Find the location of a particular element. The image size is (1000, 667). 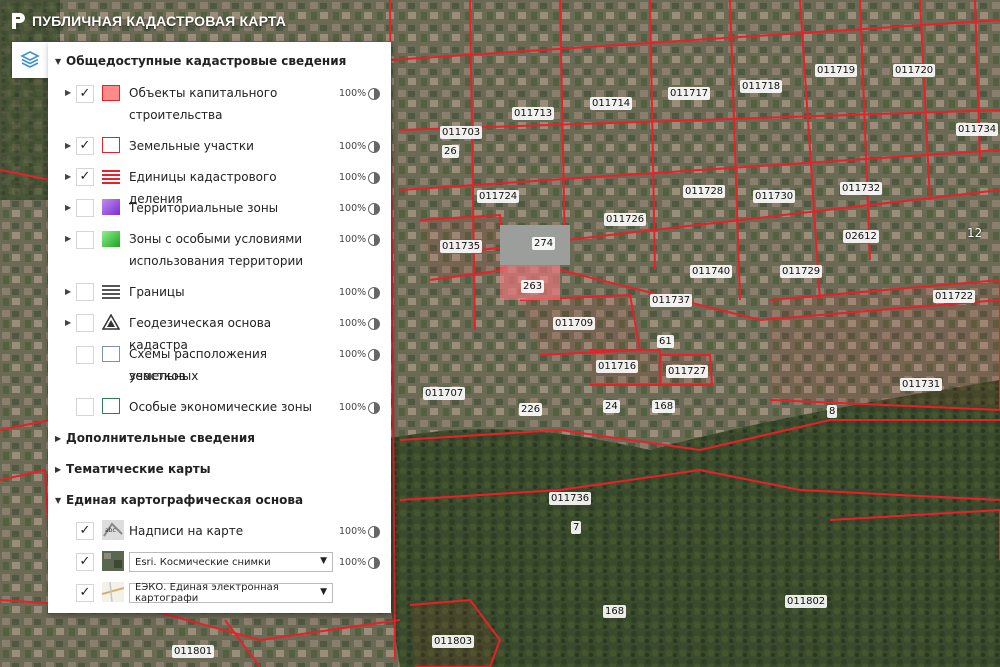

layer-row-territorial-zones: ▶ Территориальные зоны 100% is located at coordinates (219, 208).